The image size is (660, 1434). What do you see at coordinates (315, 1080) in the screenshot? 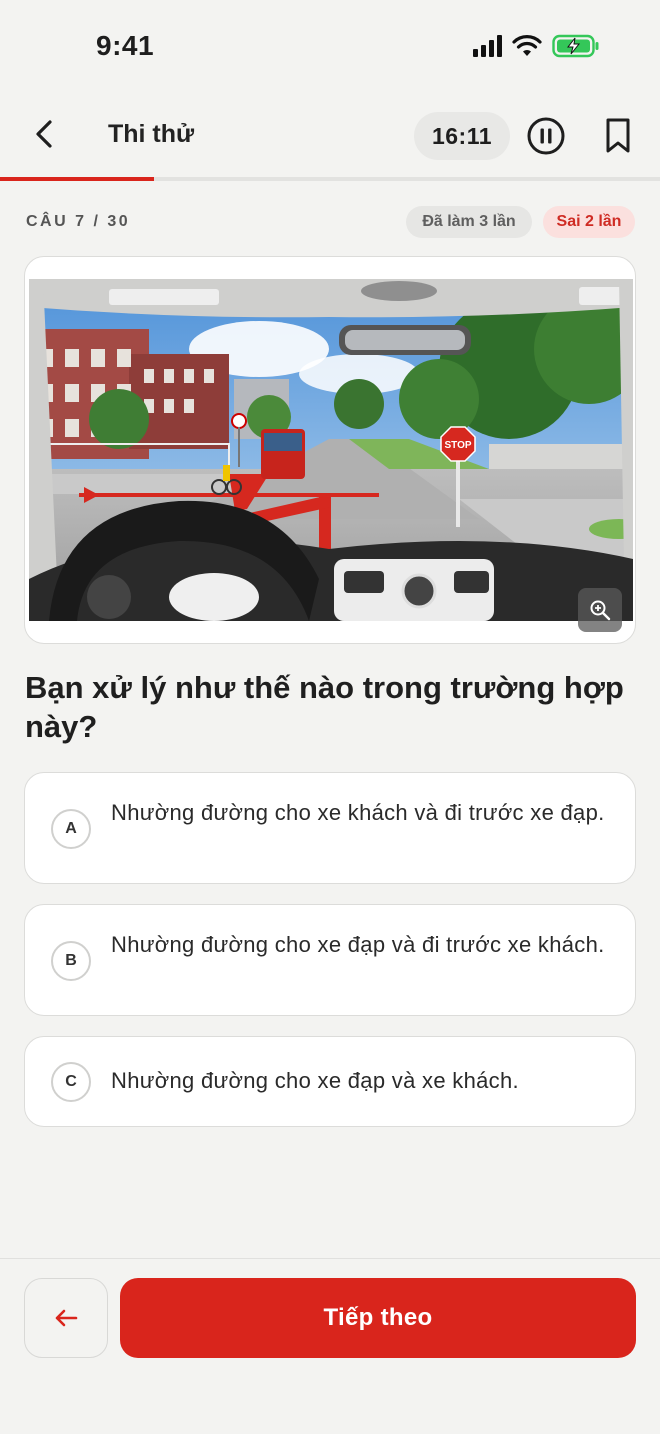
I see `option-text: Nhường đường cho xe đạp và xe khách.` at bounding box center [315, 1080].